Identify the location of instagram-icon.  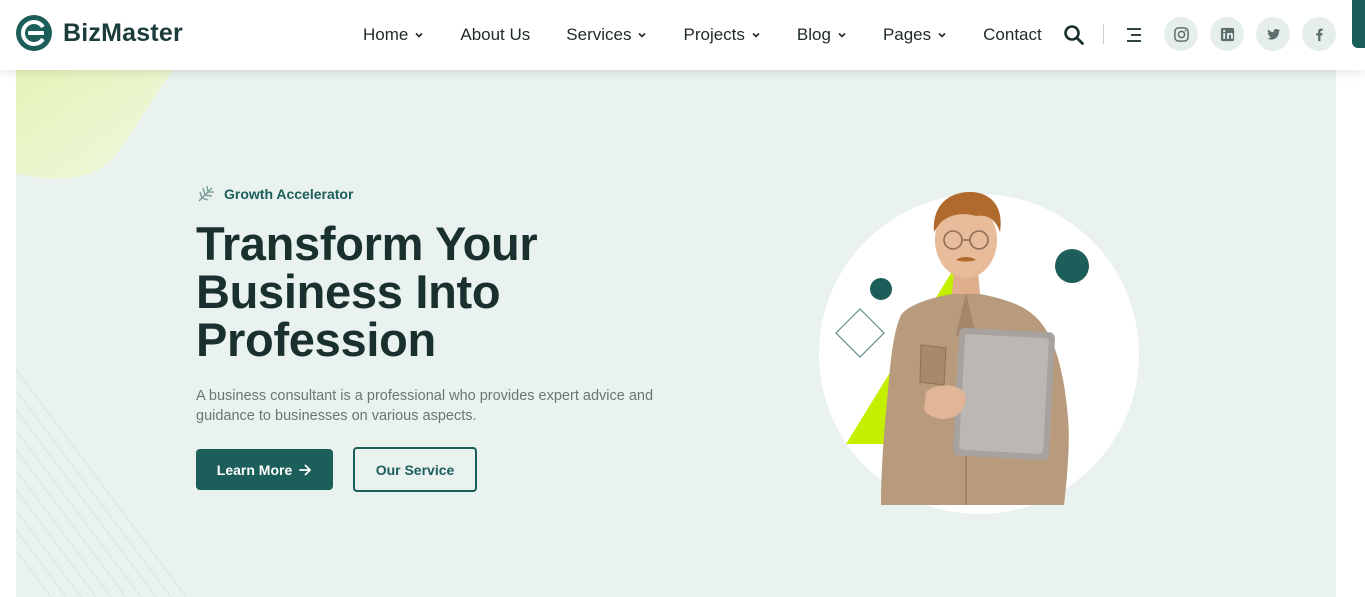
(1181, 34).